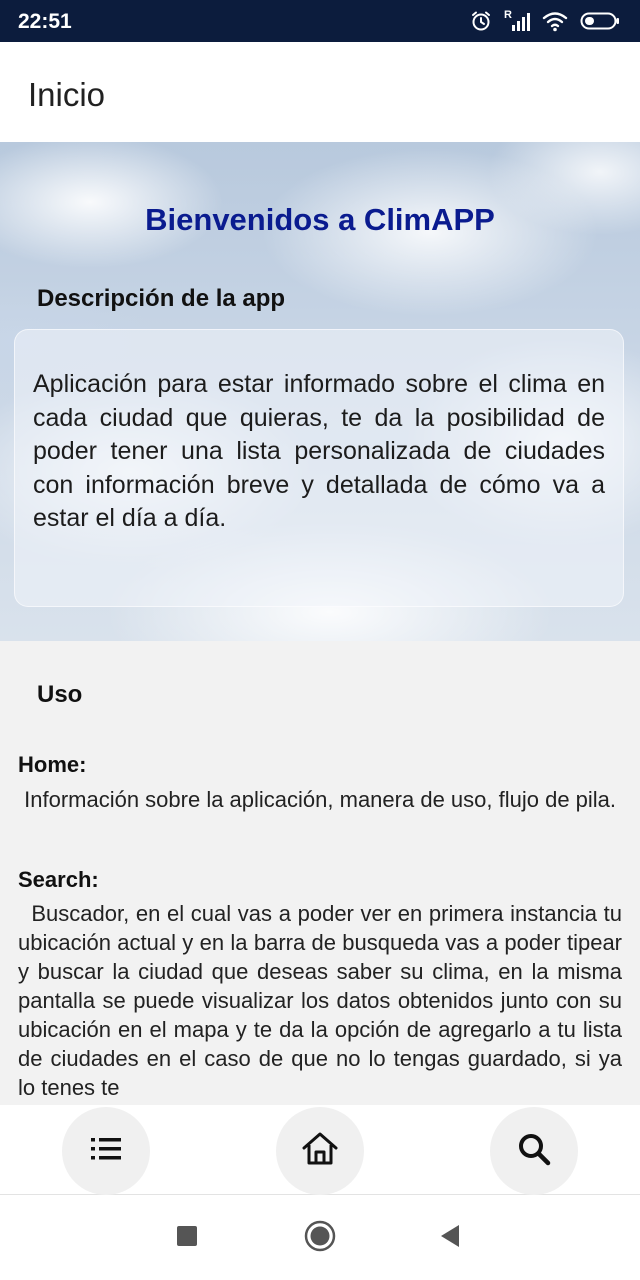 This screenshot has height=1280, width=640. I want to click on wifi-icon, so click(555, 21).